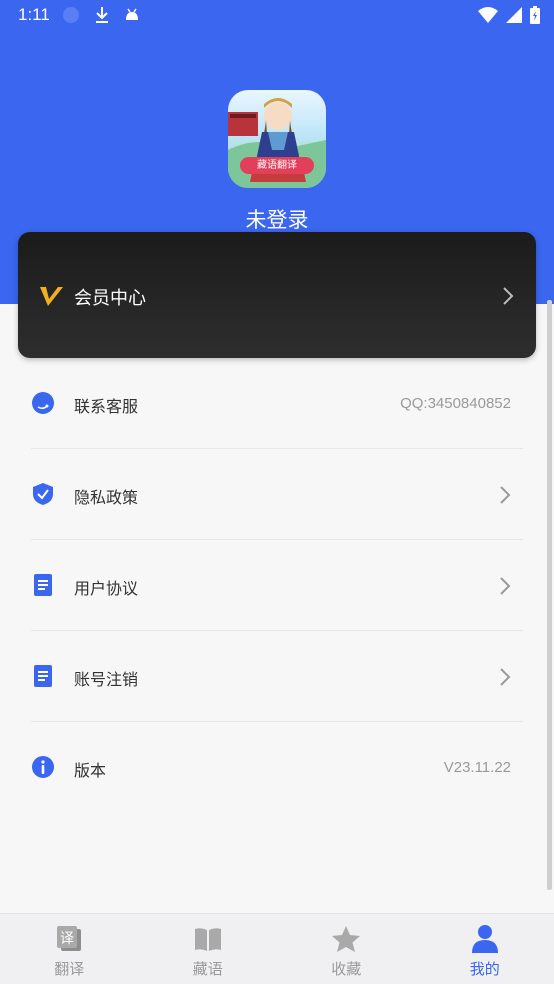  What do you see at coordinates (43, 403) in the screenshot?
I see `headset-icon` at bounding box center [43, 403].